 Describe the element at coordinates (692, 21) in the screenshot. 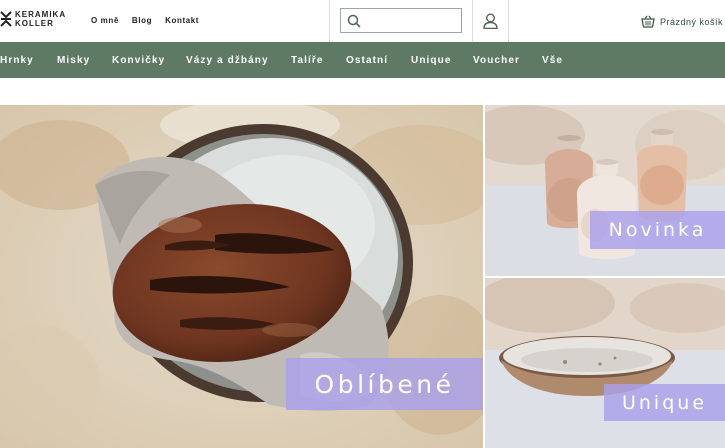

I see `cart-label: Prázdný košík` at that location.